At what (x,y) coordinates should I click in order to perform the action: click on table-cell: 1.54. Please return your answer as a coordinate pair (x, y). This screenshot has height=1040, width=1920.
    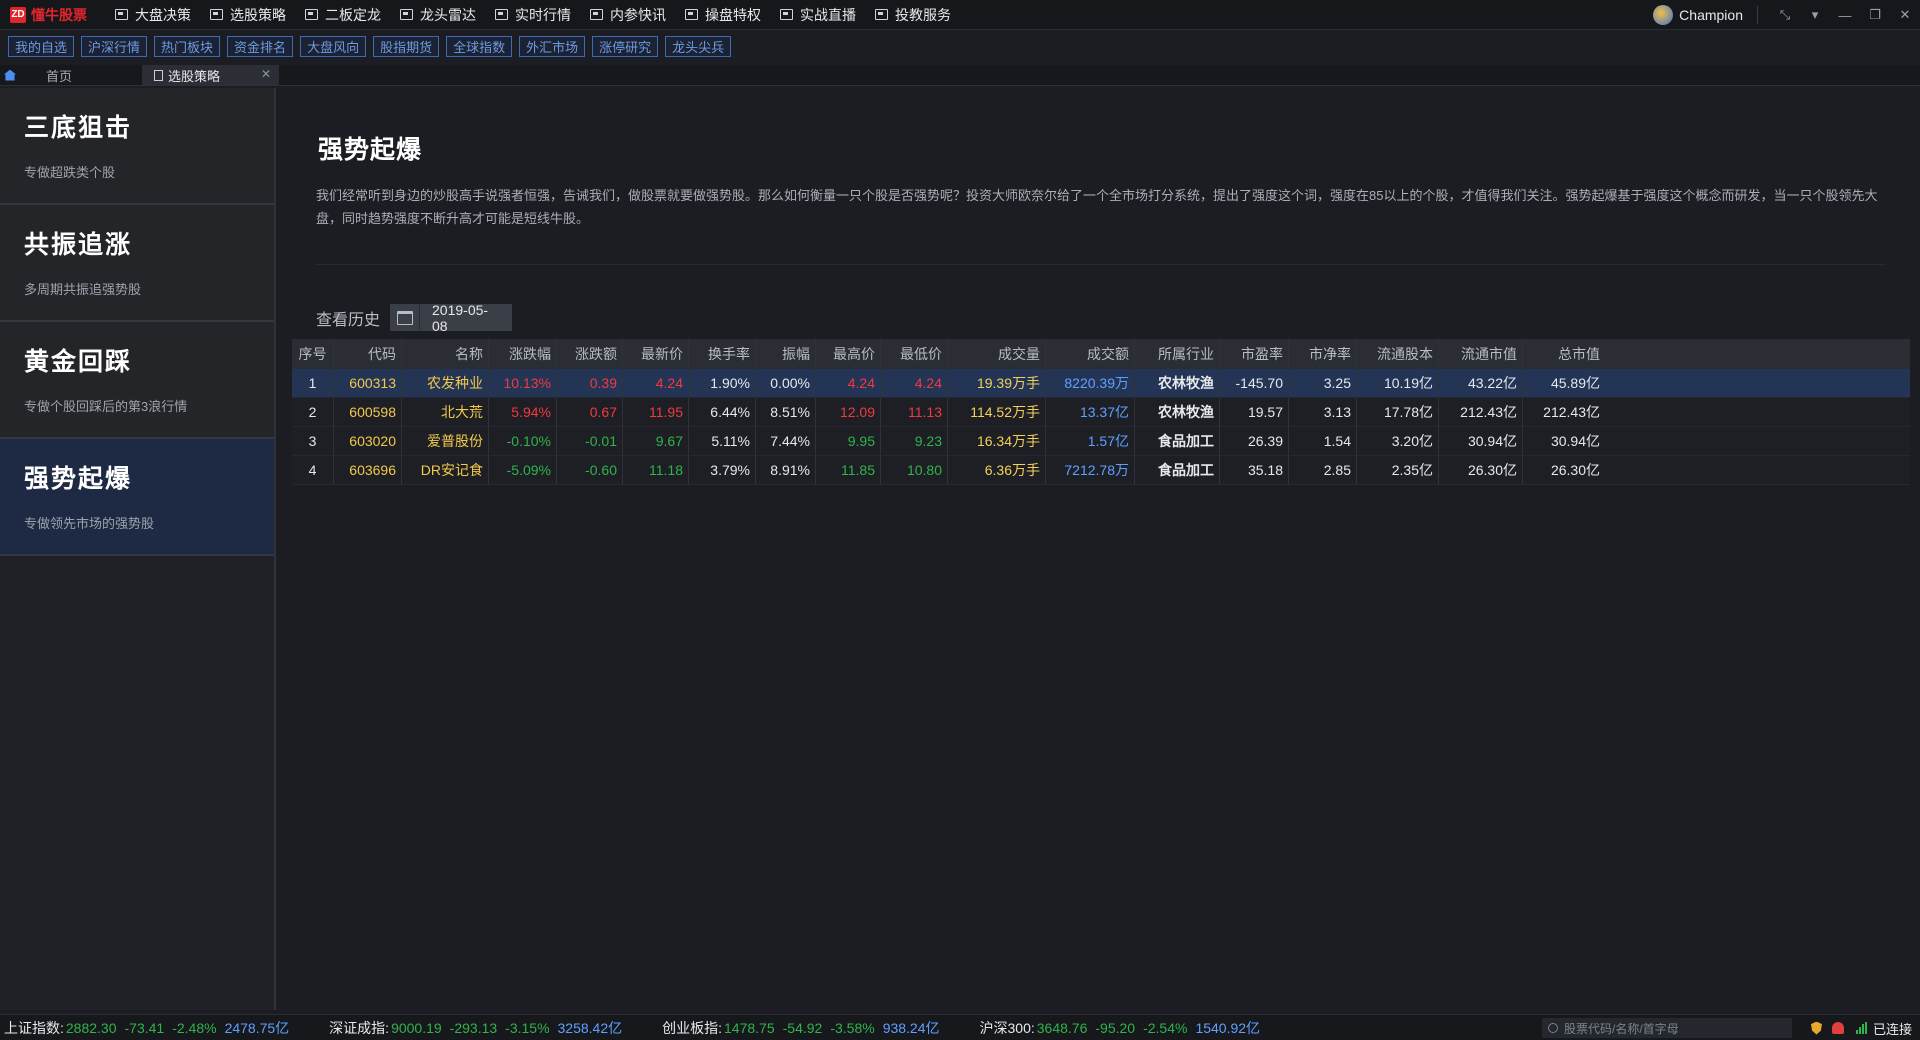
    Looking at the image, I should click on (1323, 441).